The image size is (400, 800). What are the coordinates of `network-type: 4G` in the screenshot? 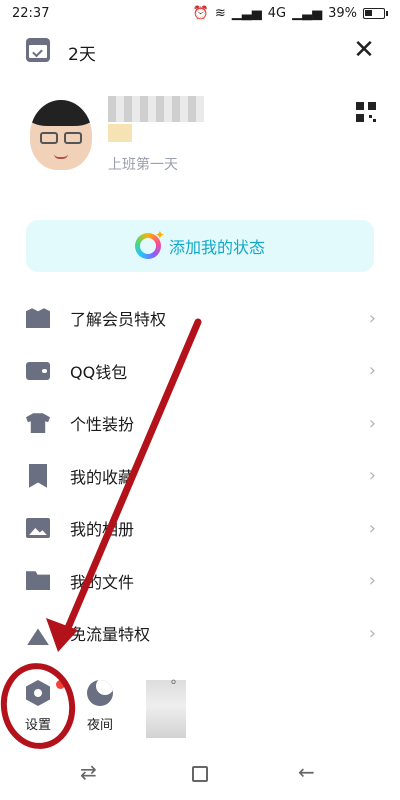 It's located at (277, 13).